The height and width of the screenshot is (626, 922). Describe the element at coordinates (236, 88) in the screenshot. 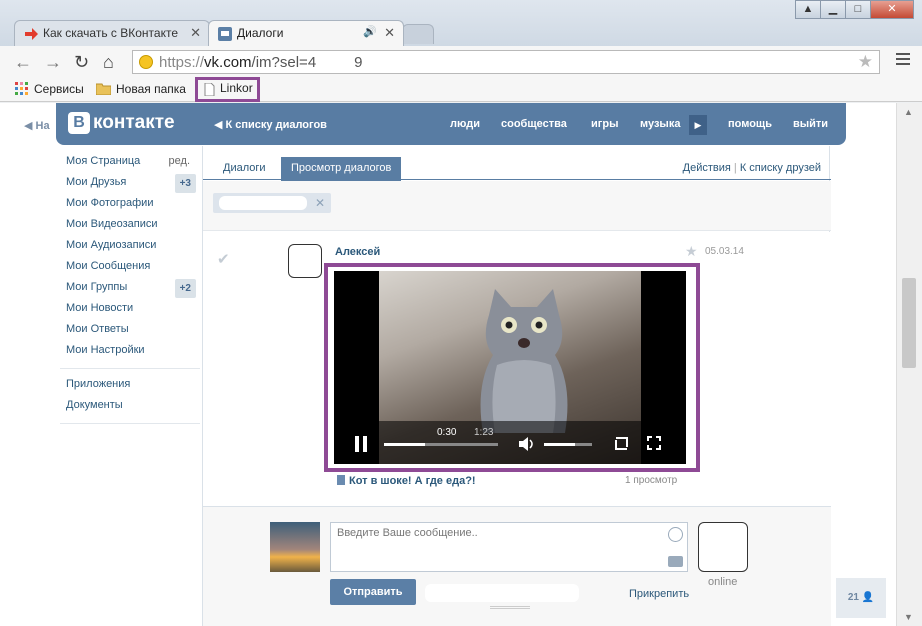

I see `bookmark-label: Linkor` at that location.